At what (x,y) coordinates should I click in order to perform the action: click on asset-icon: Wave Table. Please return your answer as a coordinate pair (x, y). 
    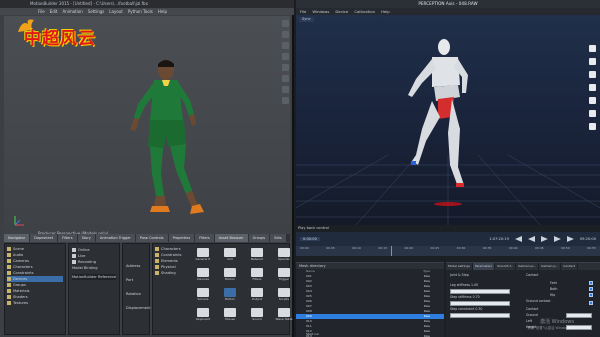
    Looking at the image, I should click on (284, 316).